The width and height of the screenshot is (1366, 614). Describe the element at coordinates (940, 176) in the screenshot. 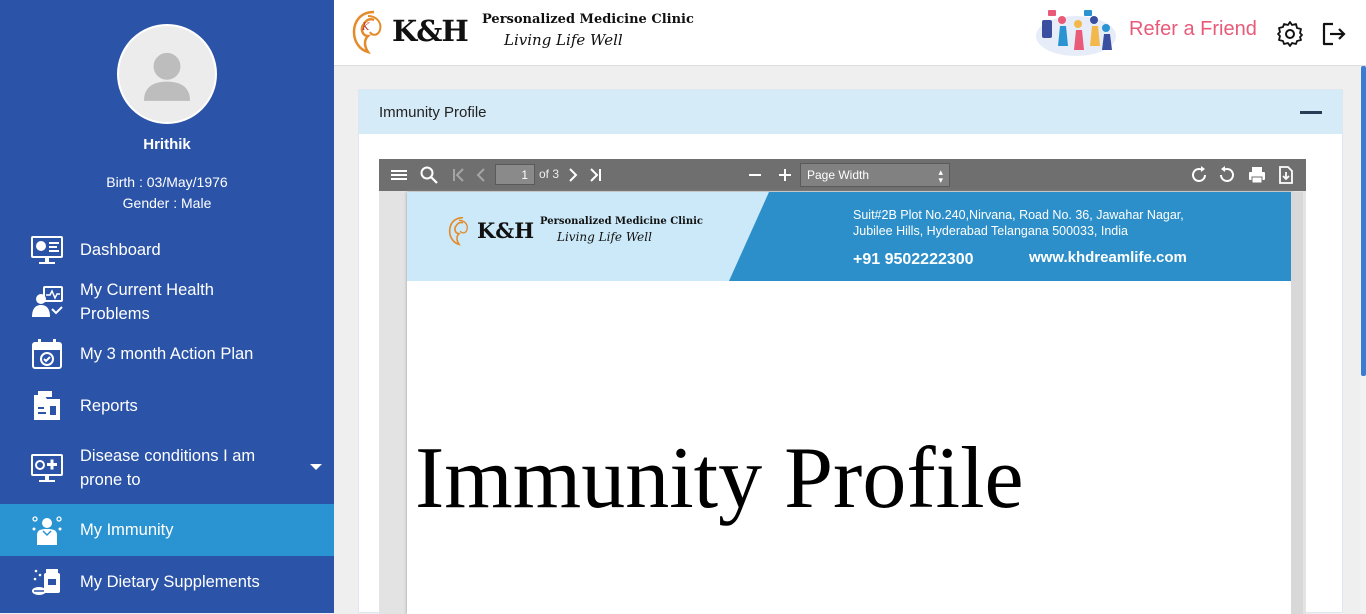

I see `select-arrows-icon: ▴ ▾` at that location.